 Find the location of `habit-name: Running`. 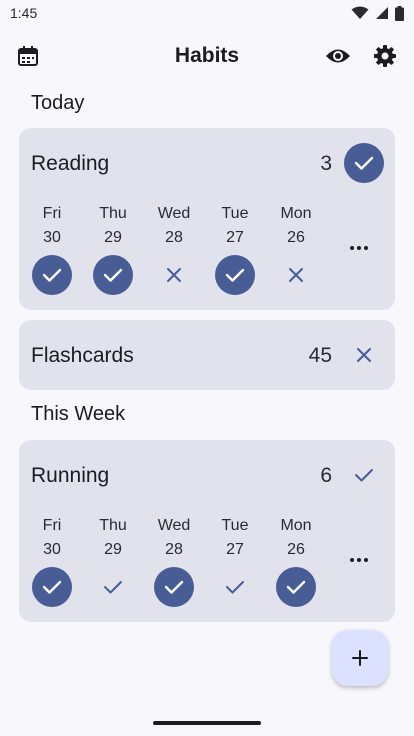

habit-name: Running is located at coordinates (70, 475).